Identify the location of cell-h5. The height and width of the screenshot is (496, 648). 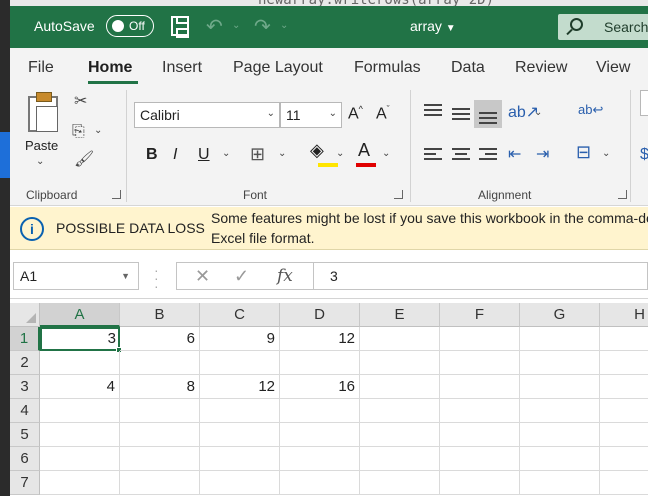
(624, 435).